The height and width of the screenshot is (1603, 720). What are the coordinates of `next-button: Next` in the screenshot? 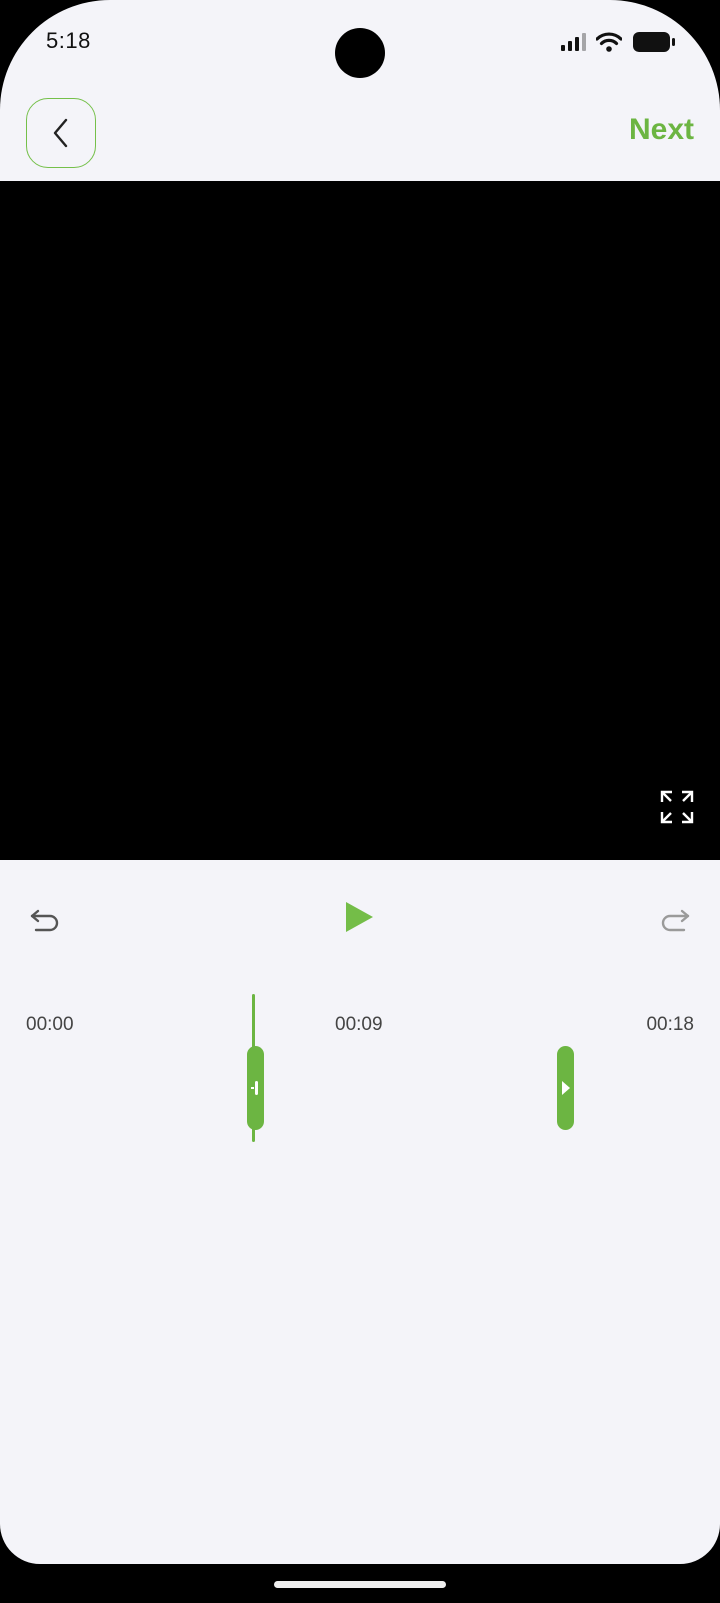 It's located at (661, 130).